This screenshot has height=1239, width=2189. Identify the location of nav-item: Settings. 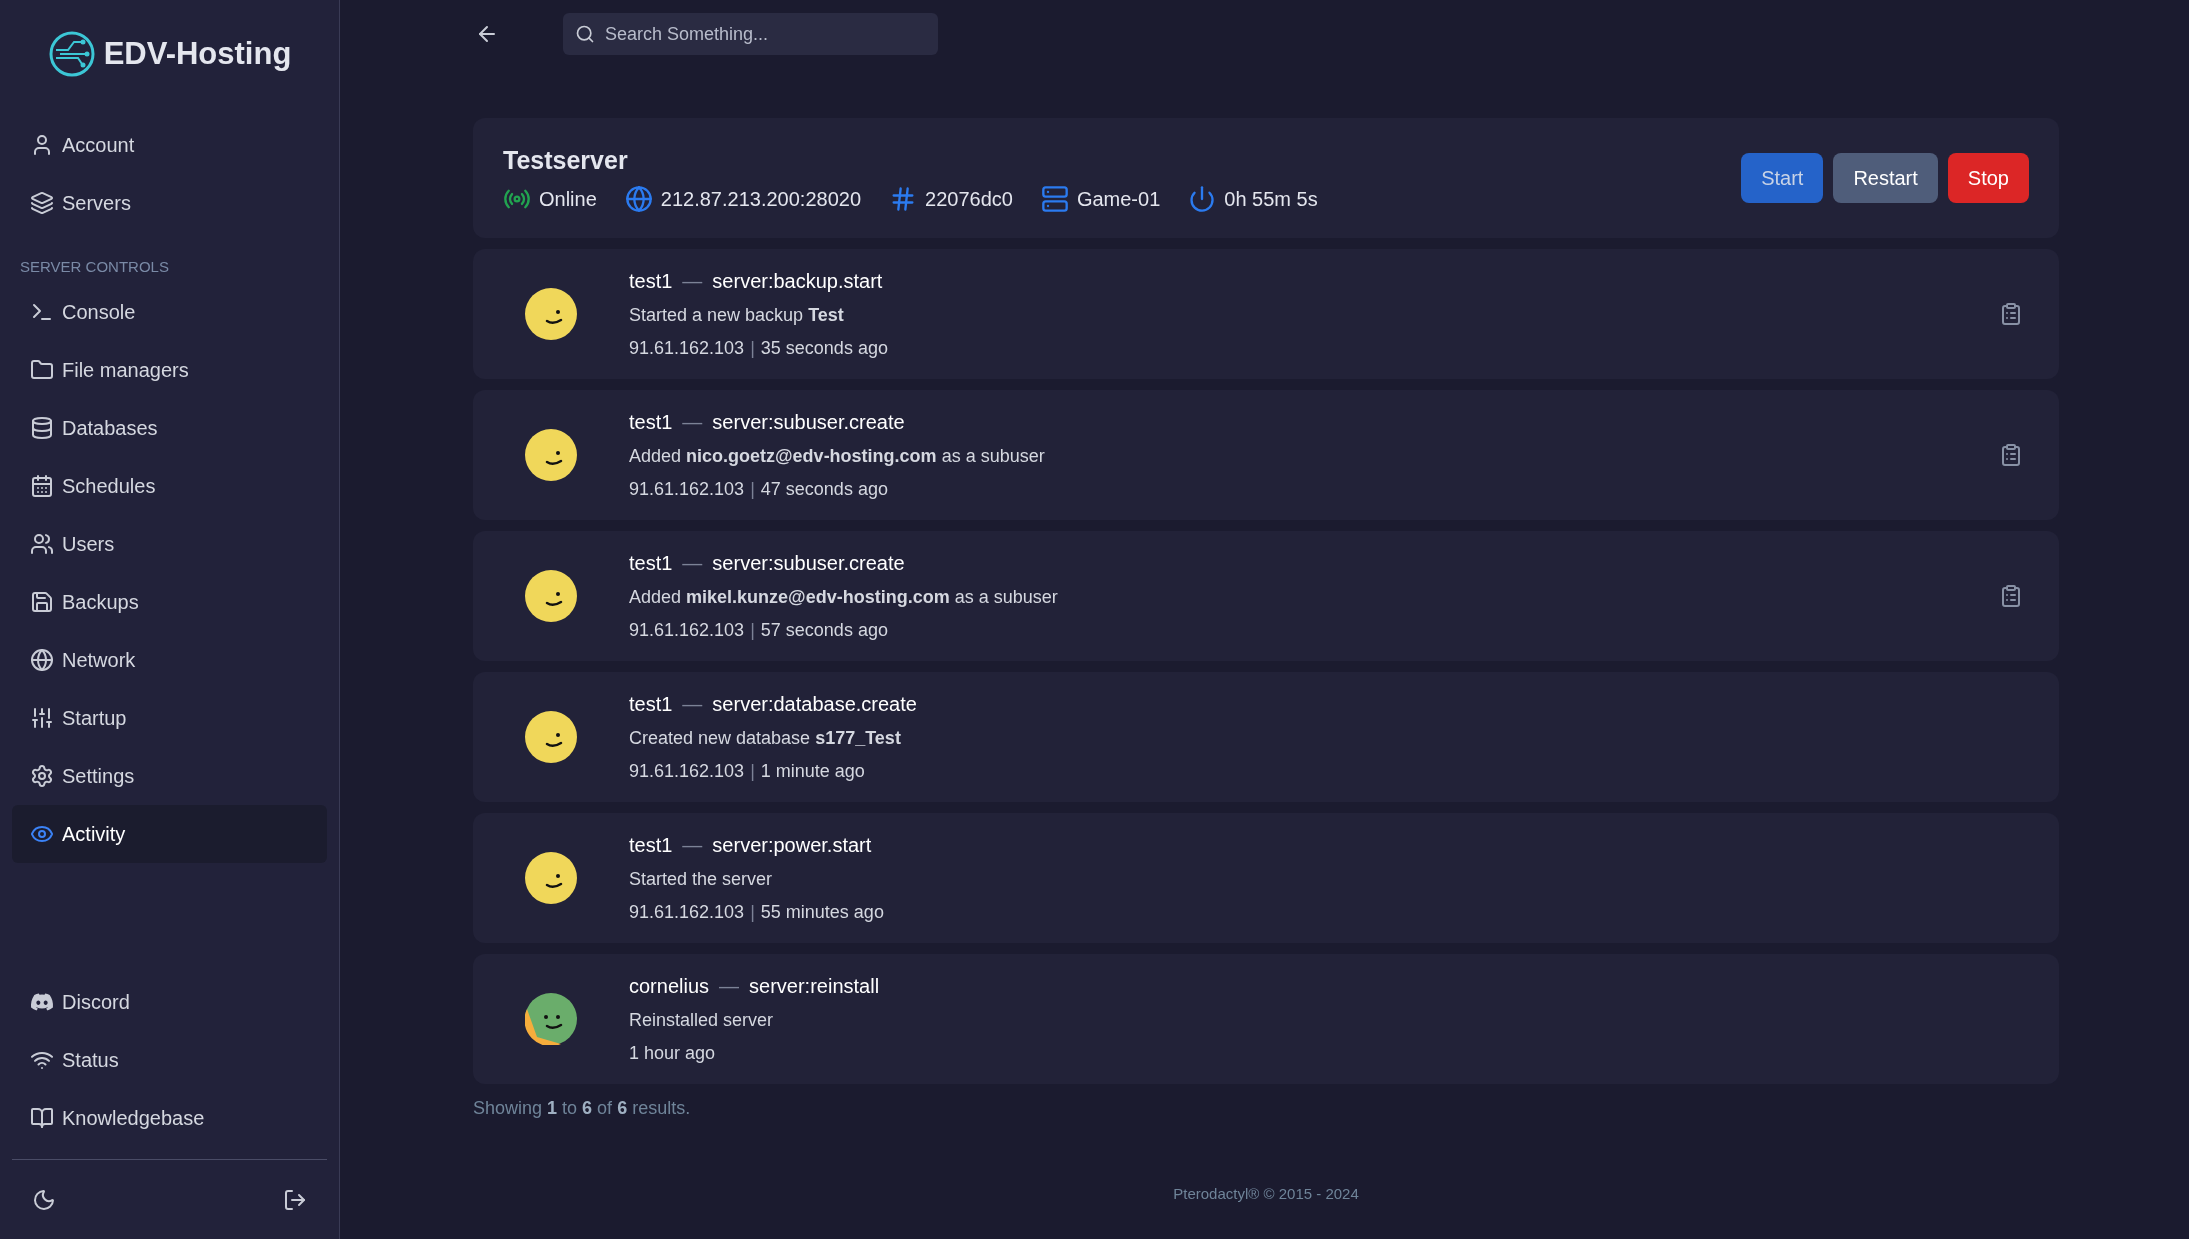
(169, 775).